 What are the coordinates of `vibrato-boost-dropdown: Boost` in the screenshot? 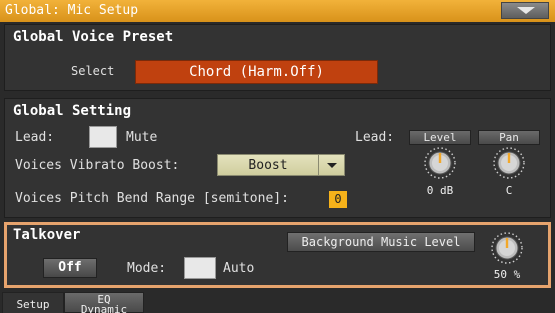 It's located at (281, 165).